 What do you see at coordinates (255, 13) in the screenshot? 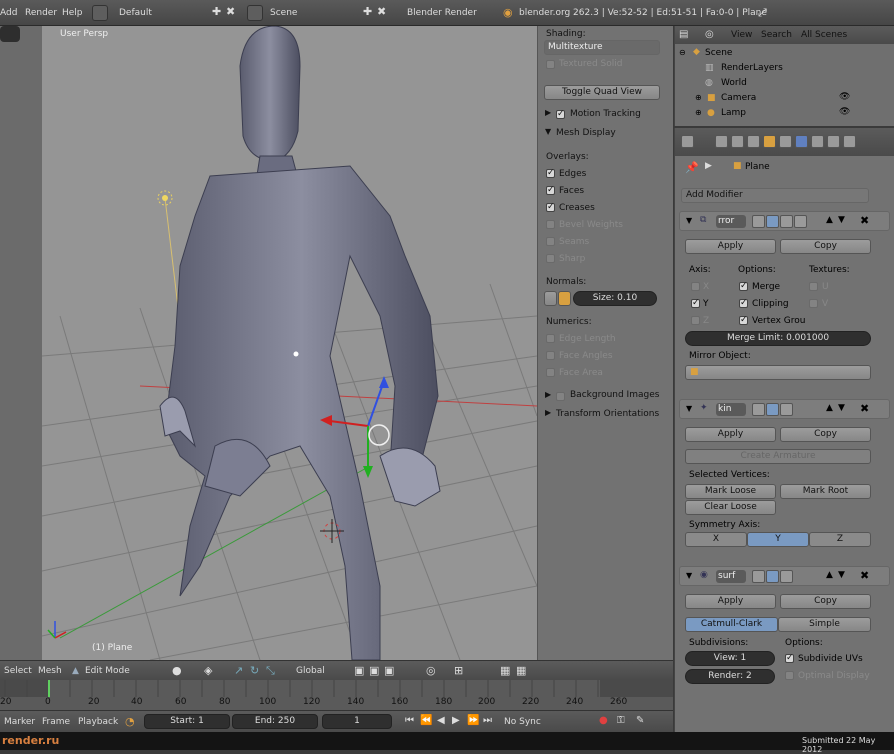
I see `scene-icon` at bounding box center [255, 13].